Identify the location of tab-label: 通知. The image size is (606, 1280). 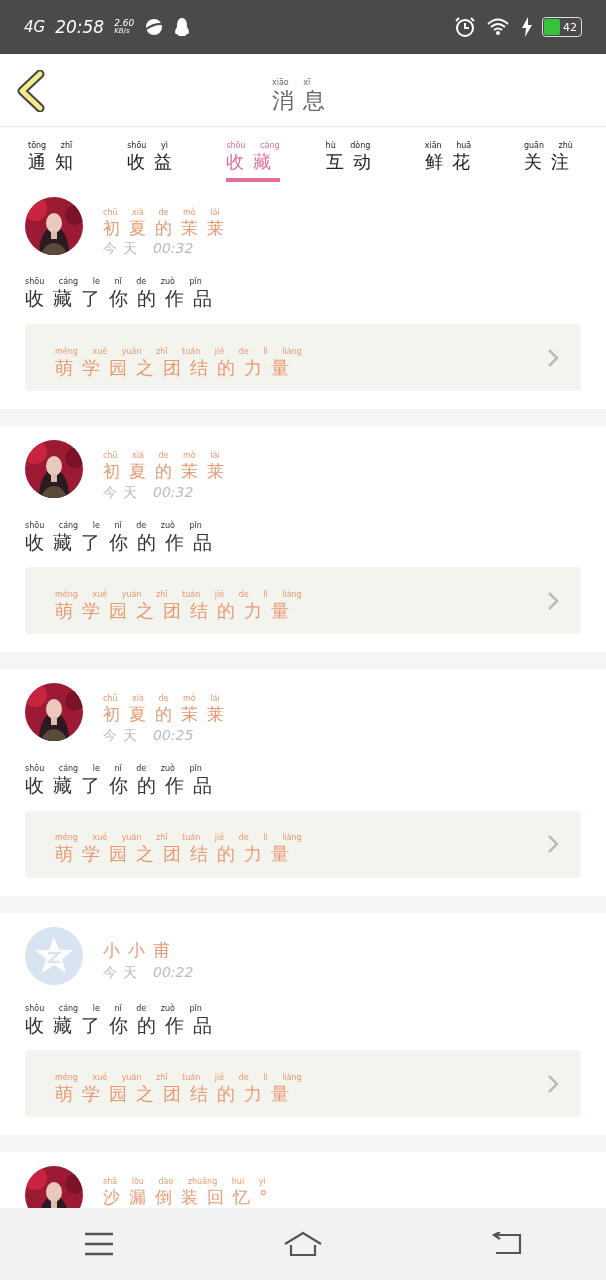
(55, 162).